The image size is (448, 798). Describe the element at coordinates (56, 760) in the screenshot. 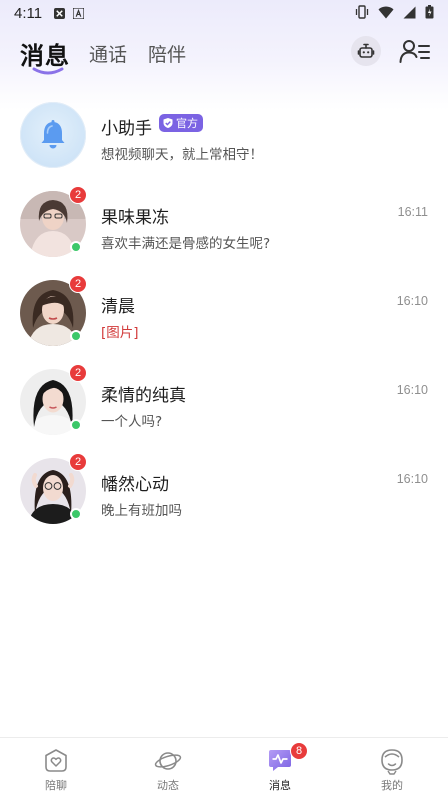

I see `heart-chat-icon` at that location.